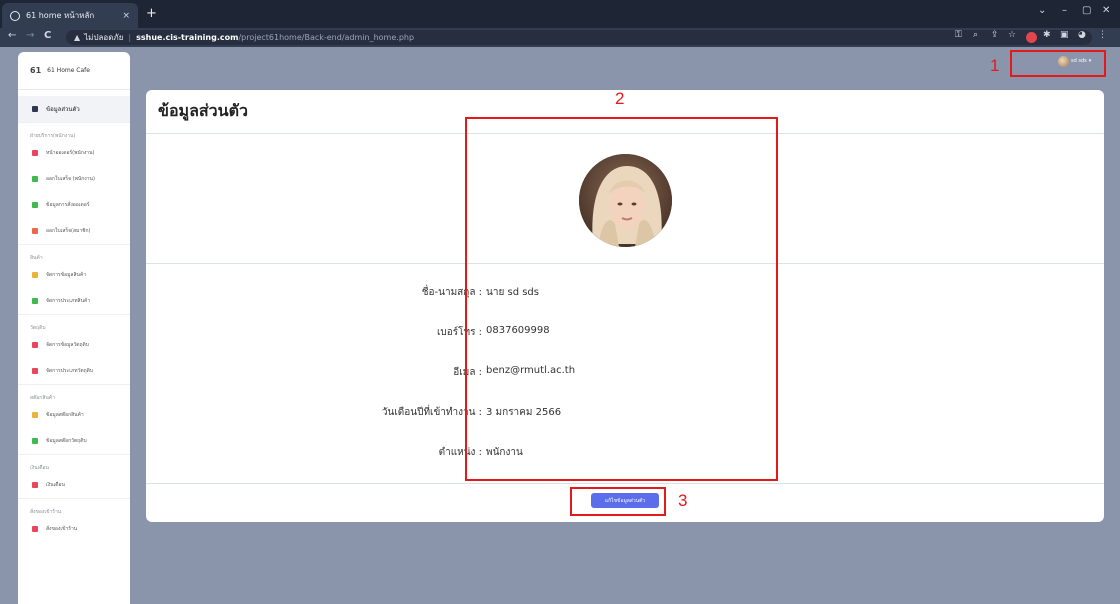 The image size is (1120, 604). What do you see at coordinates (1064, 10) in the screenshot?
I see `minimize-icon: –` at bounding box center [1064, 10].